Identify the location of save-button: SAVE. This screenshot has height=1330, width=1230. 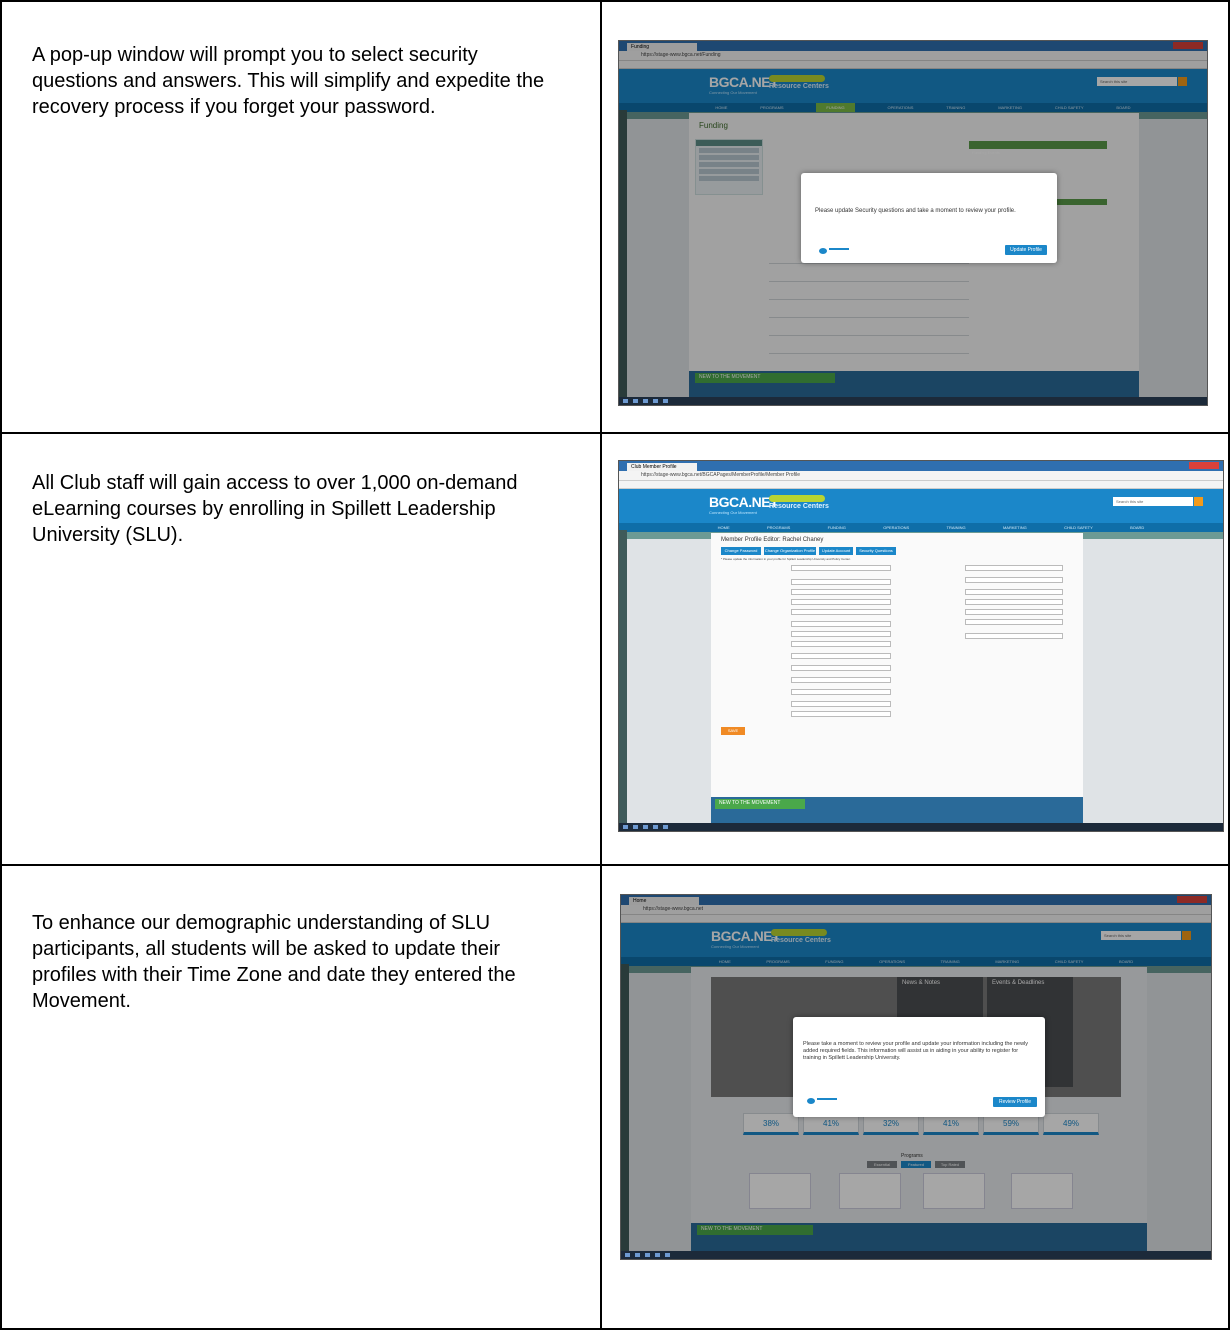
(733, 731).